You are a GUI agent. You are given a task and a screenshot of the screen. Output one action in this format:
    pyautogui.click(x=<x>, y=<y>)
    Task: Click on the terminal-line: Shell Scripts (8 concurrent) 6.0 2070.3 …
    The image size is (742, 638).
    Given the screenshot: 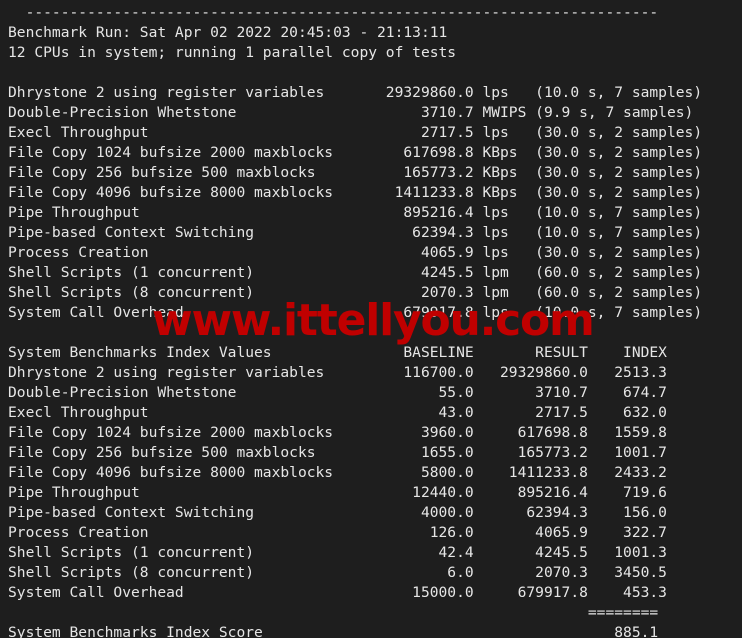 What is the action you would take?
    pyautogui.click(x=337, y=572)
    